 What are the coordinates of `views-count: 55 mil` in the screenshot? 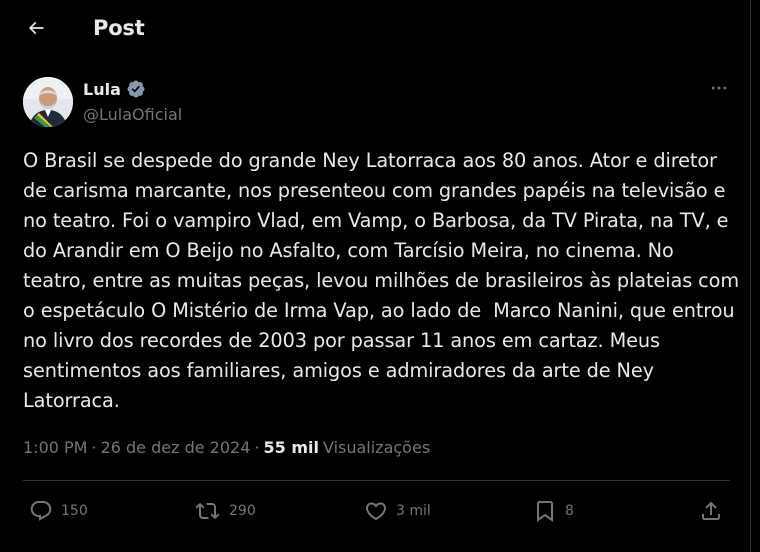 It's located at (291, 447).